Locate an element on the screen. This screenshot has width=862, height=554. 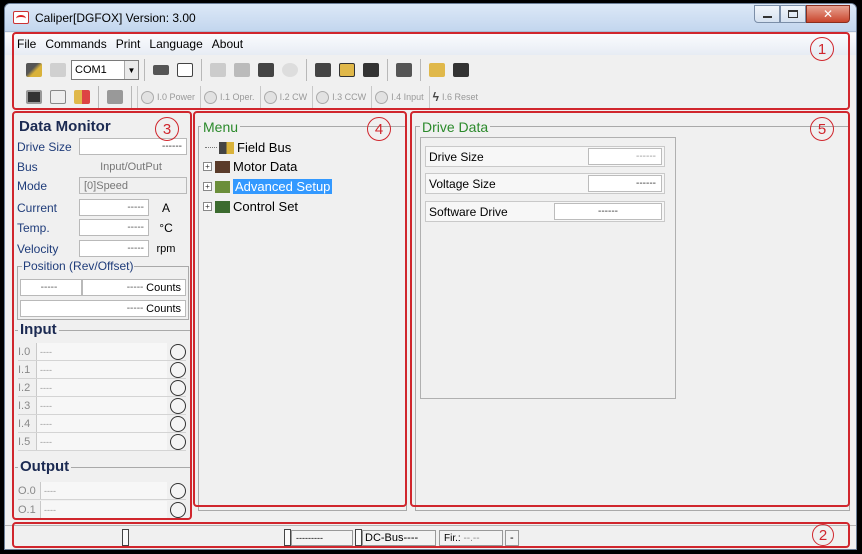
dd-label: Software Drive is located at coordinates (468, 211).